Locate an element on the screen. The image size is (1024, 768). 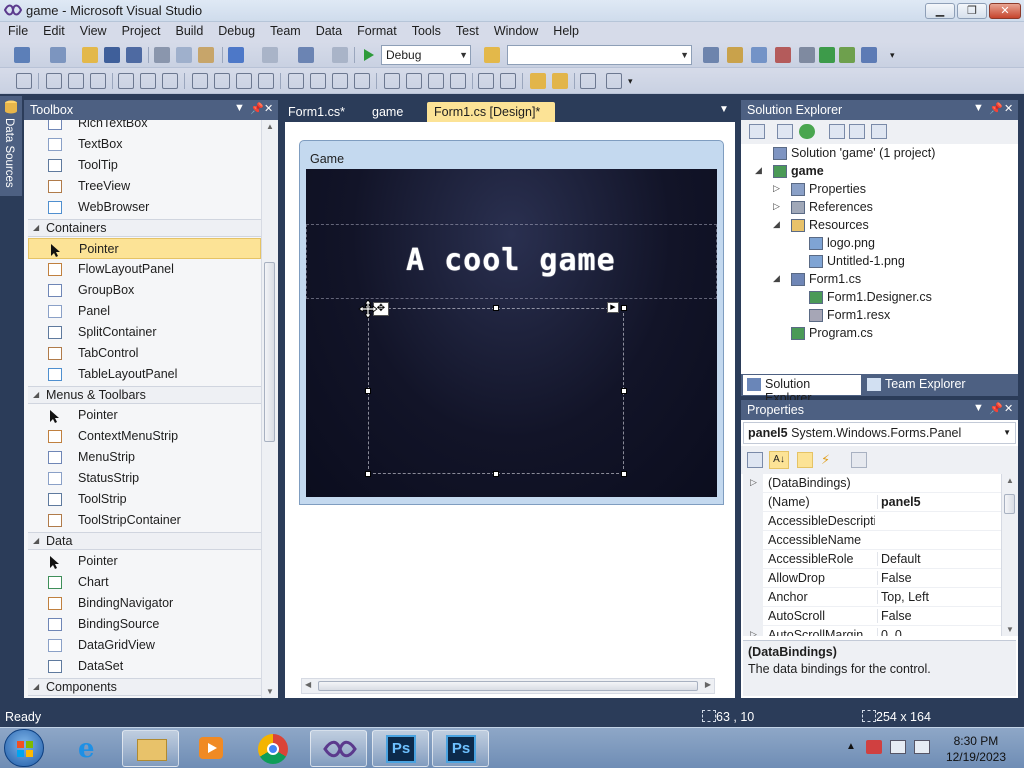
toolbox-group: Components is located at coordinates (144, 687).